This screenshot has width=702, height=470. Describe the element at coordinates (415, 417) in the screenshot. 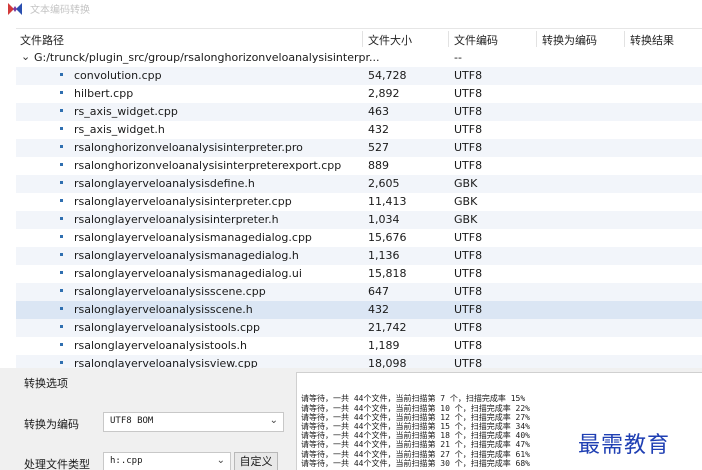

I see `log-line: 请等待，一共 44个文件，当前扫描第 12 个，扫描完成率 27%` at that location.